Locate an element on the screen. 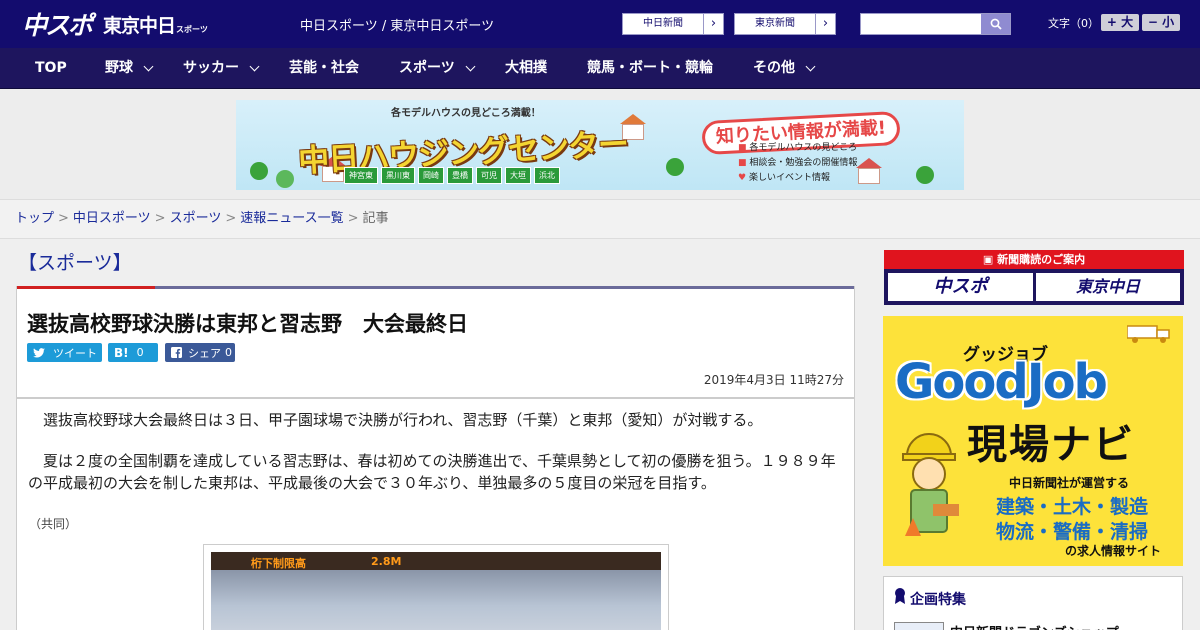  hatena-count: 0 is located at coordinates (140, 352).